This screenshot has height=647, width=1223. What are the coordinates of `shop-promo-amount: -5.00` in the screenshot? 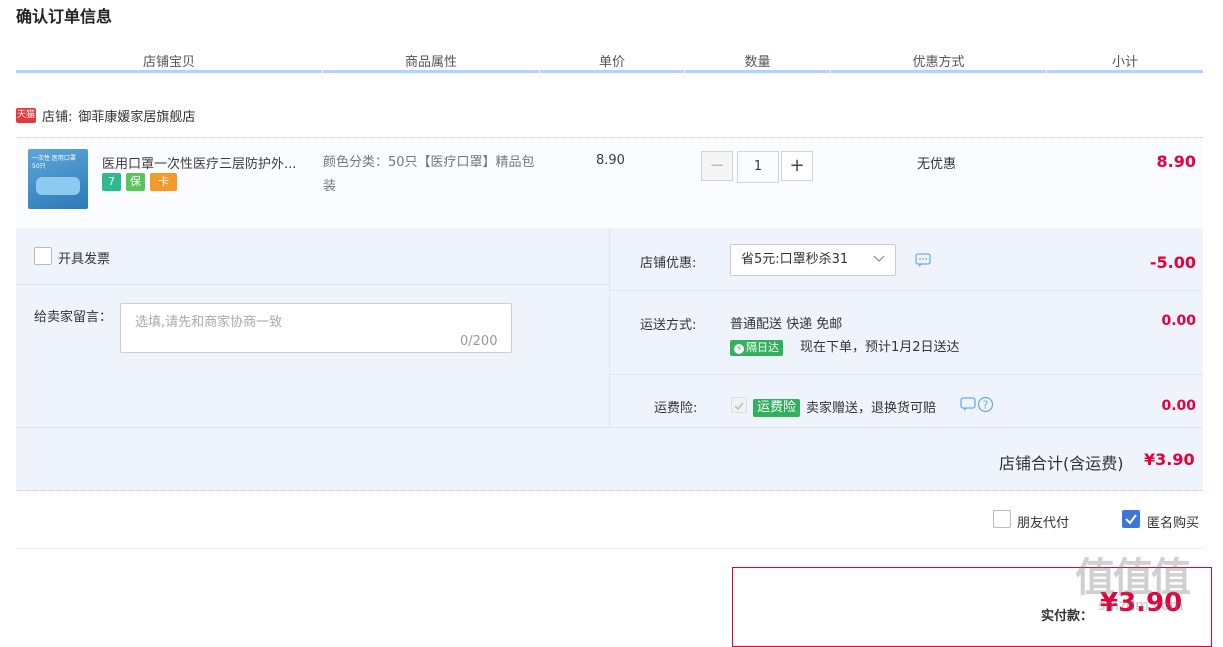 It's located at (1172, 262).